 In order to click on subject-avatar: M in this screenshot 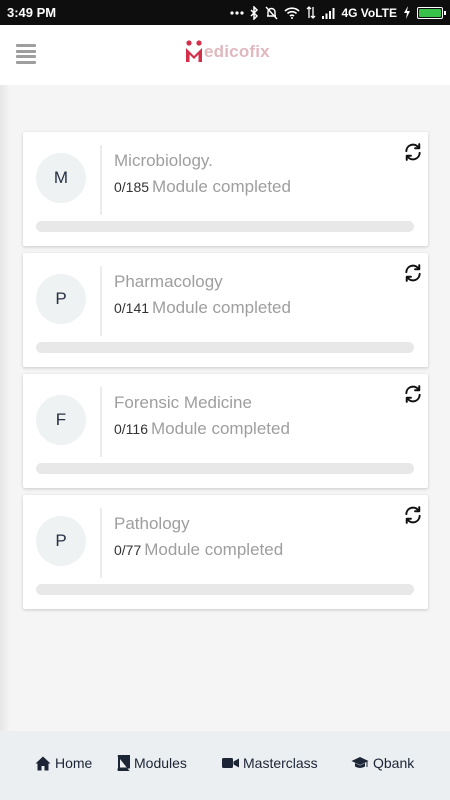, I will do `click(61, 178)`.